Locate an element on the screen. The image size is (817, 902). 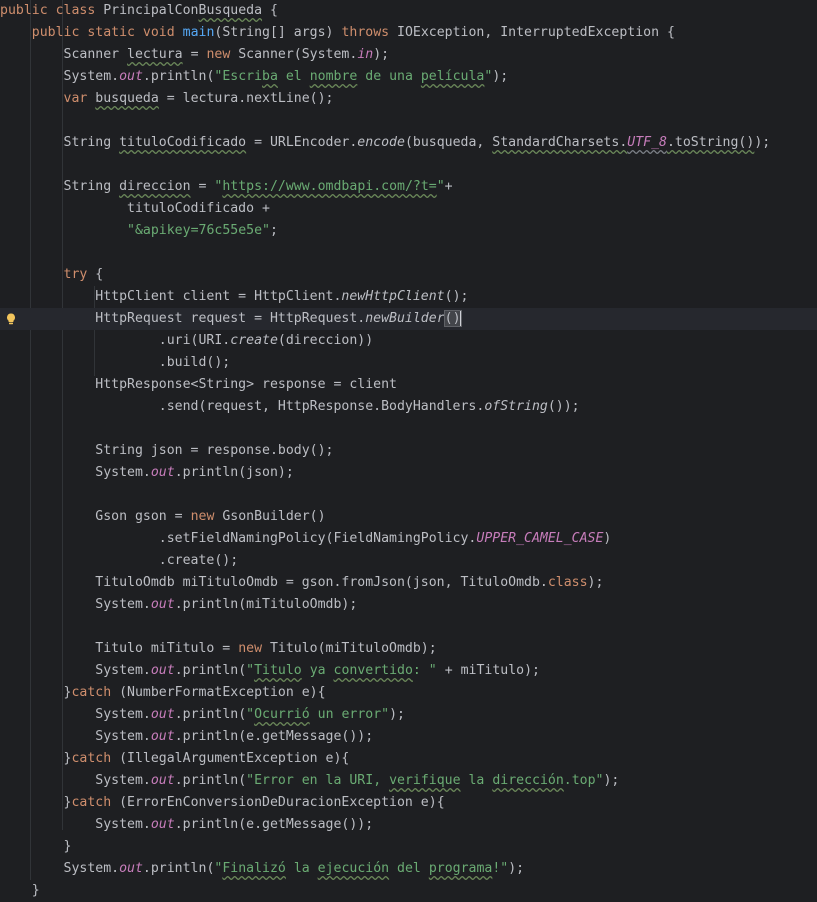
code-token: el is located at coordinates (293, 76).